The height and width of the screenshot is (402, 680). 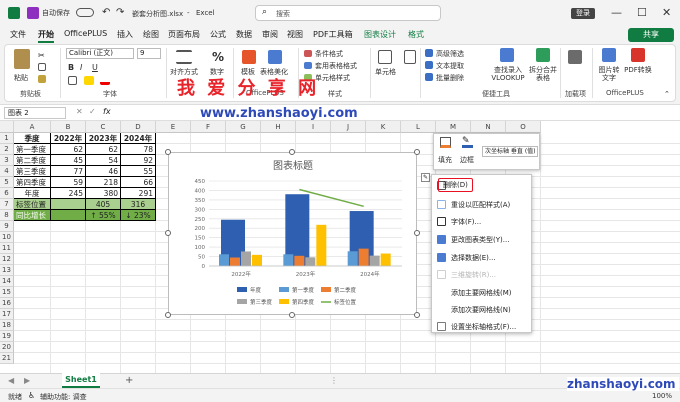 What do you see at coordinates (332, 78) in the screenshot?
I see `cell-style-button: 单元格样式` at bounding box center [332, 78].